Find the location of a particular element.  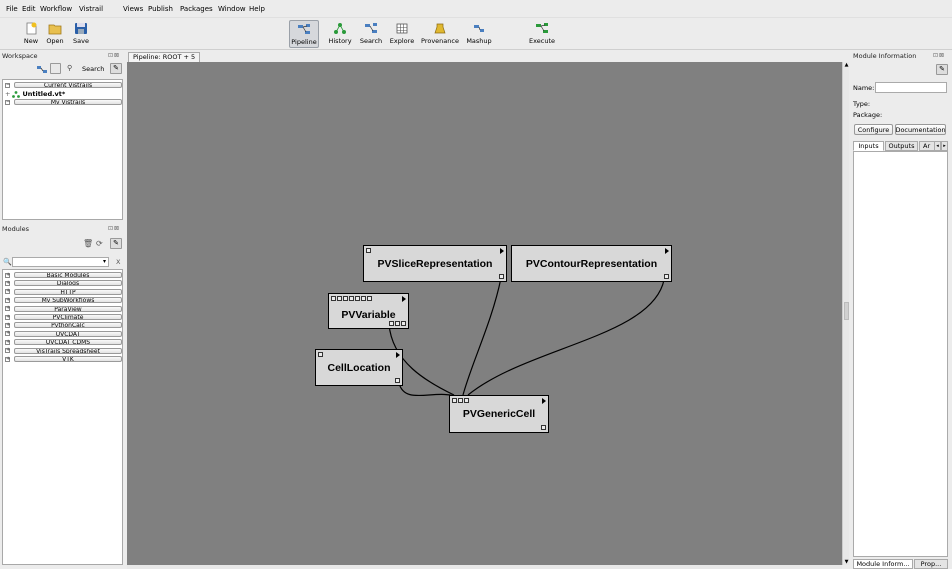

module-info-dock-buttons: ⊡⊠ is located at coordinates (939, 55).